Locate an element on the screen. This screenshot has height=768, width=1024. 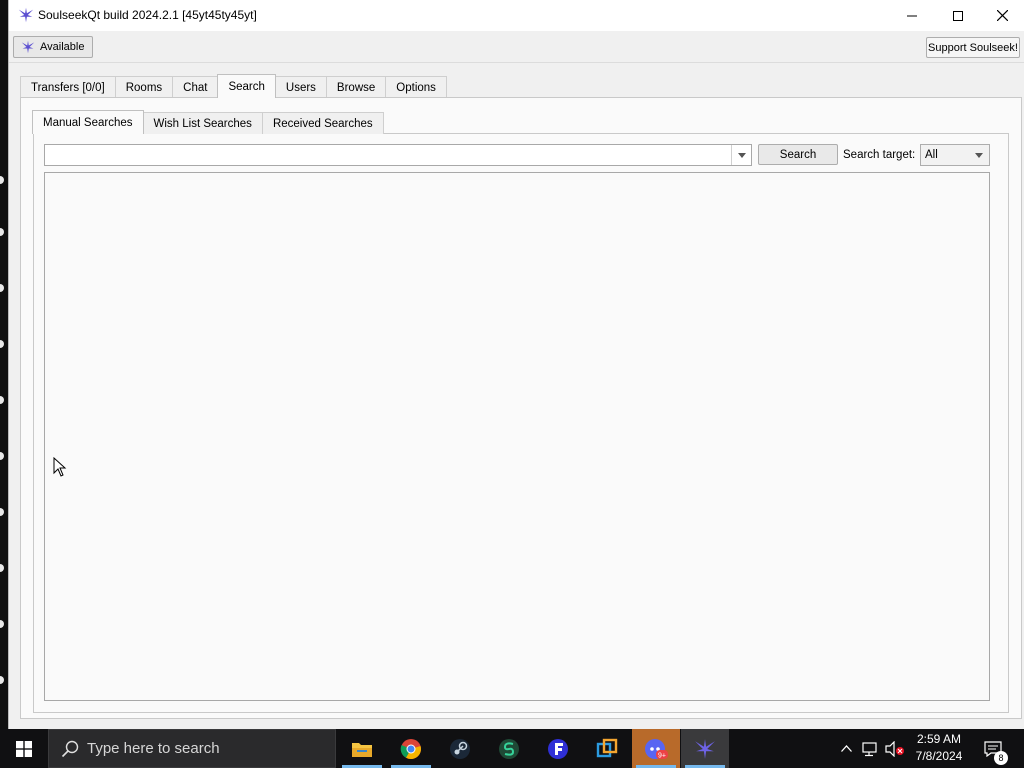
search-input is located at coordinates (388, 155).